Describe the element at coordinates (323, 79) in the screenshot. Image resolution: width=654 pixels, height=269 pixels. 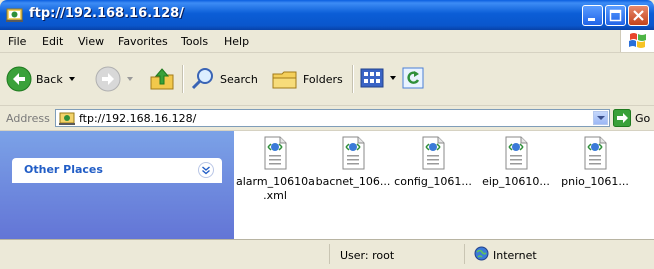
I see `folders-label: Folders` at that location.